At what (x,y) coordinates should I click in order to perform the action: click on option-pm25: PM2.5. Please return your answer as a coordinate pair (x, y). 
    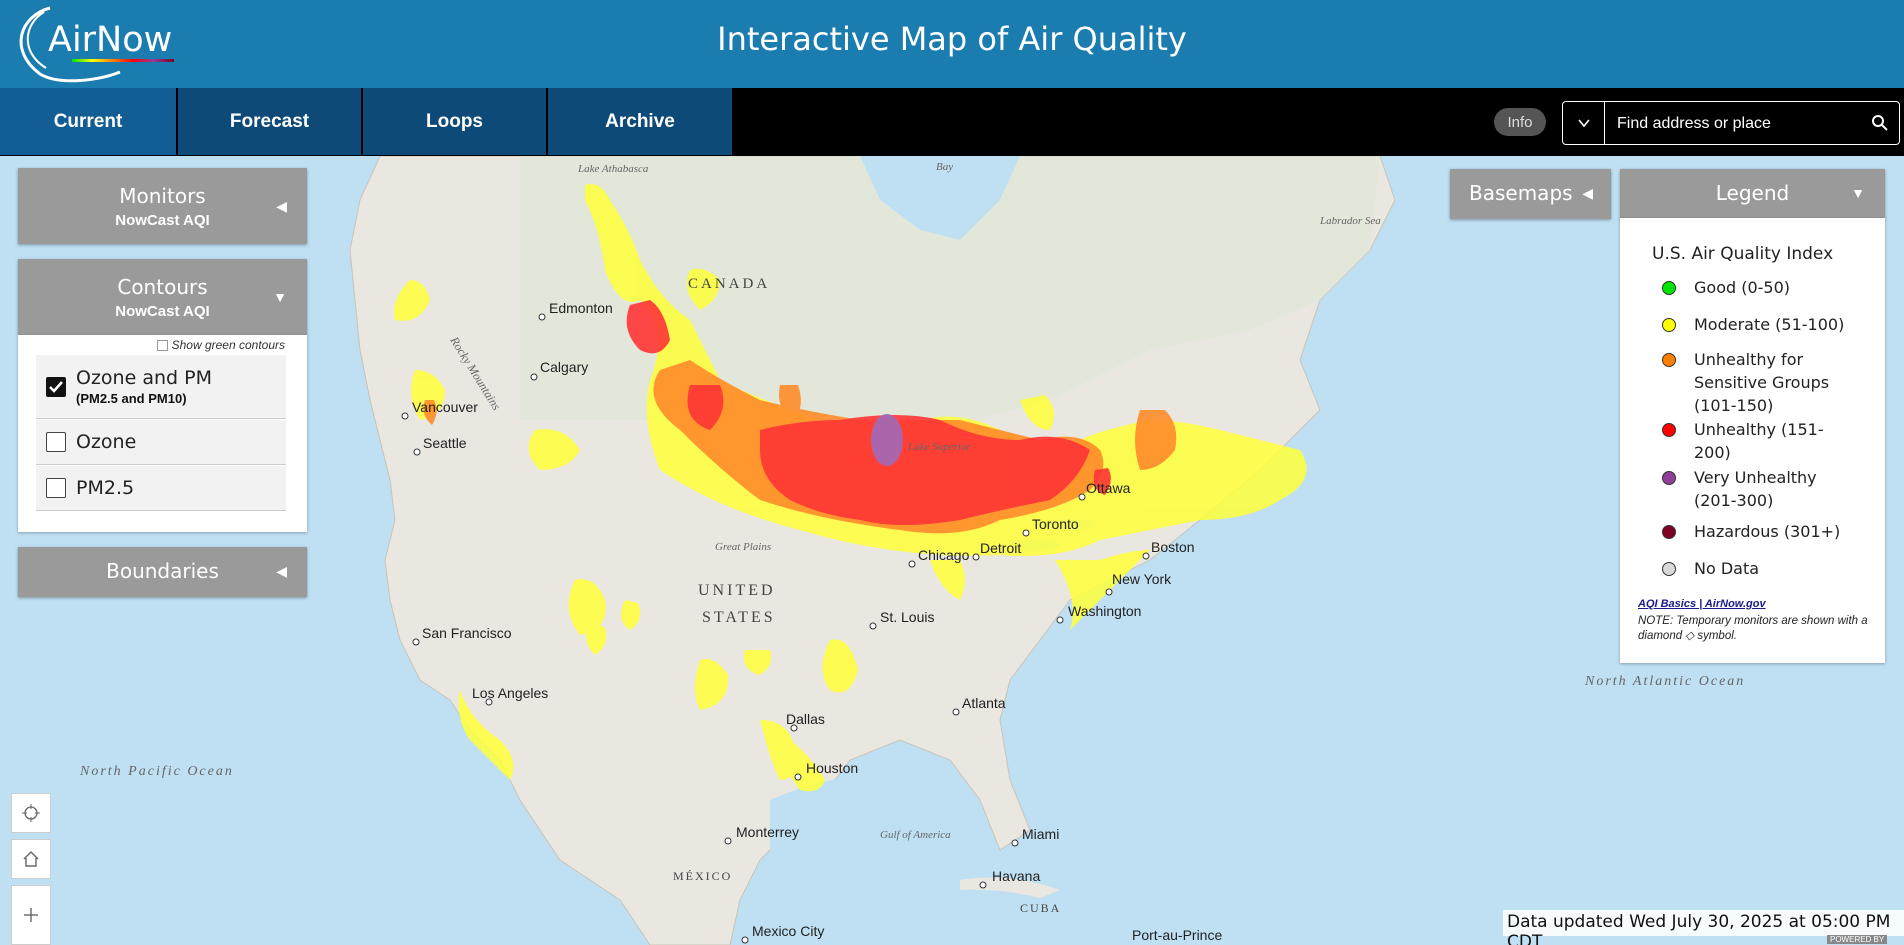
    Looking at the image, I should click on (161, 488).